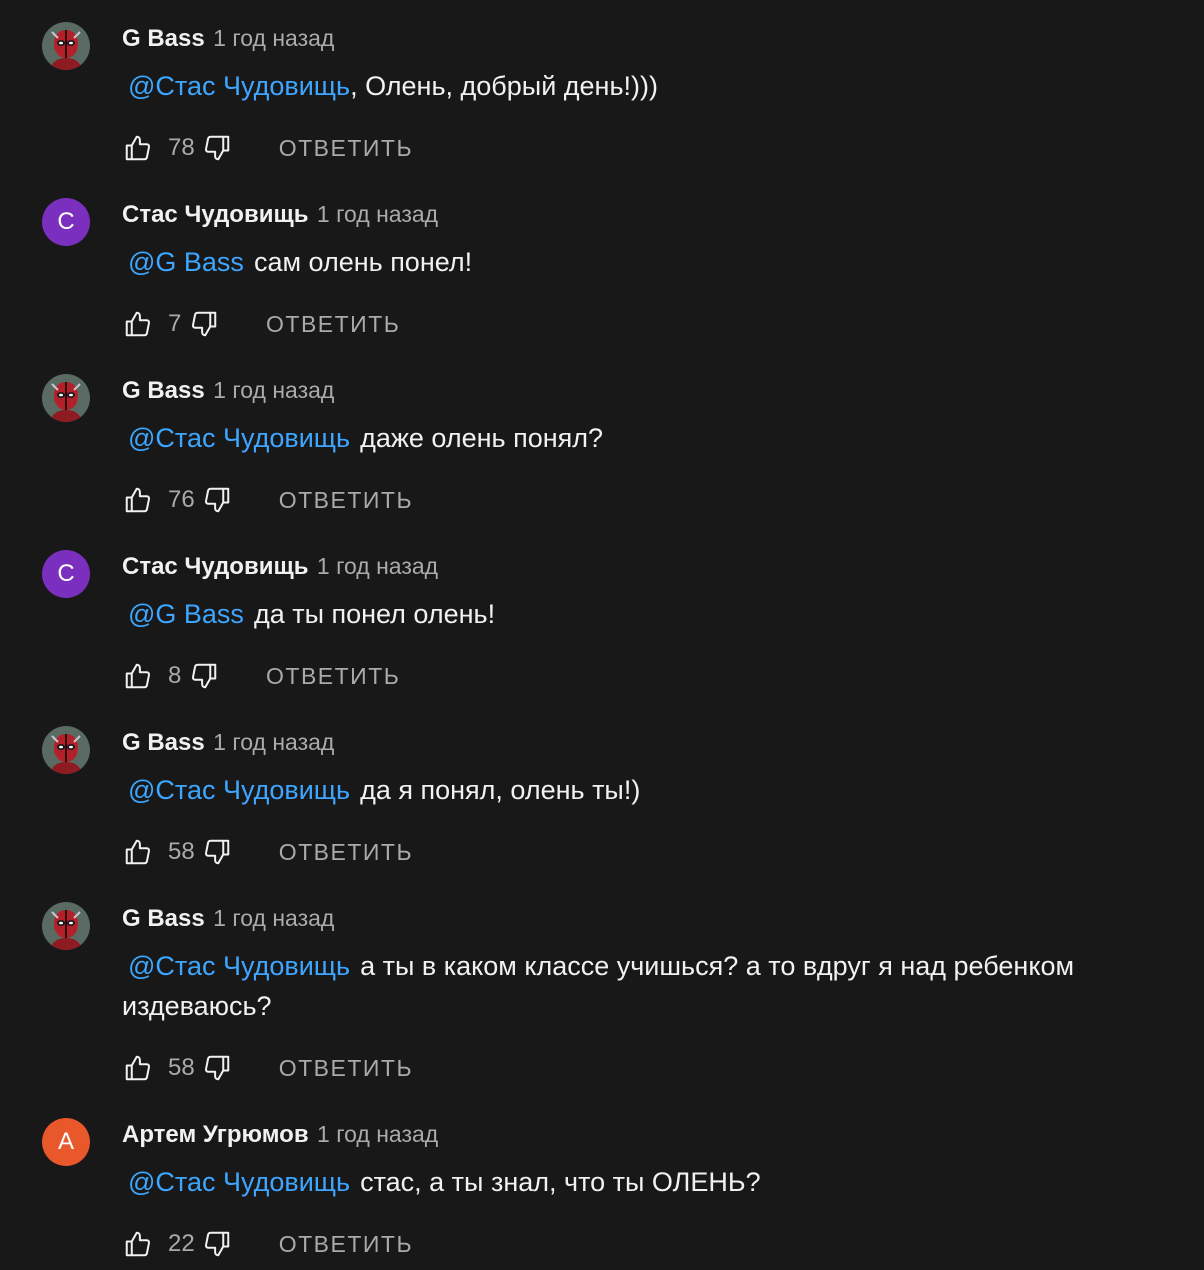 The width and height of the screenshot is (1204, 1270). Describe the element at coordinates (215, 1134) in the screenshot. I see `author-name: Артем Угрюмов` at that location.